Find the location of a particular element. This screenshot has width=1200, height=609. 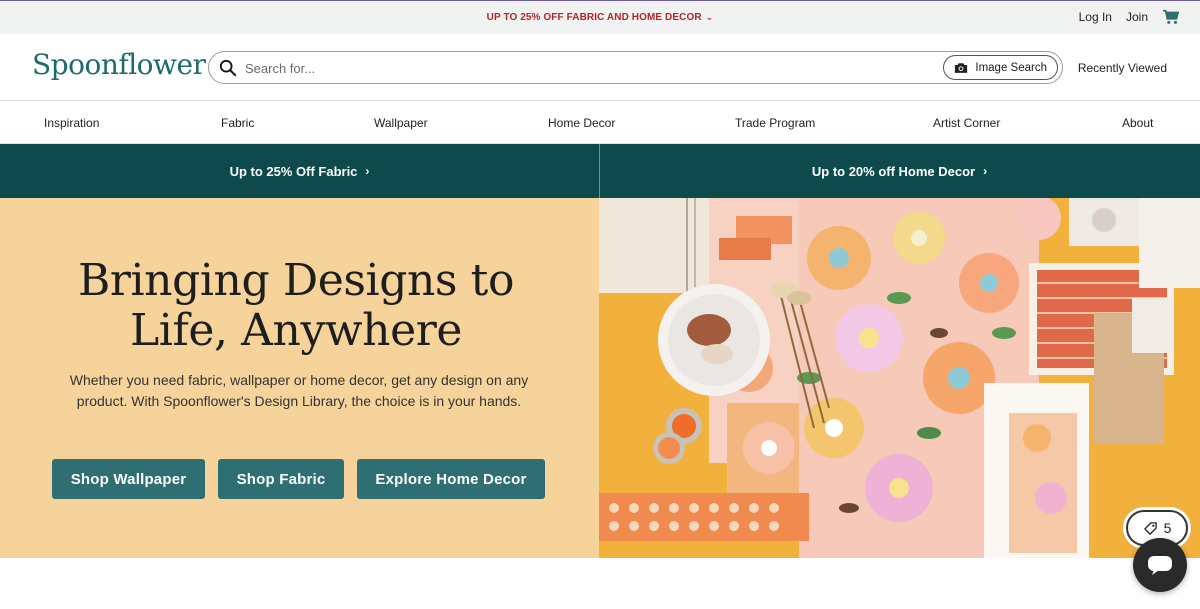

login-link: Log In is located at coordinates (1095, 17).